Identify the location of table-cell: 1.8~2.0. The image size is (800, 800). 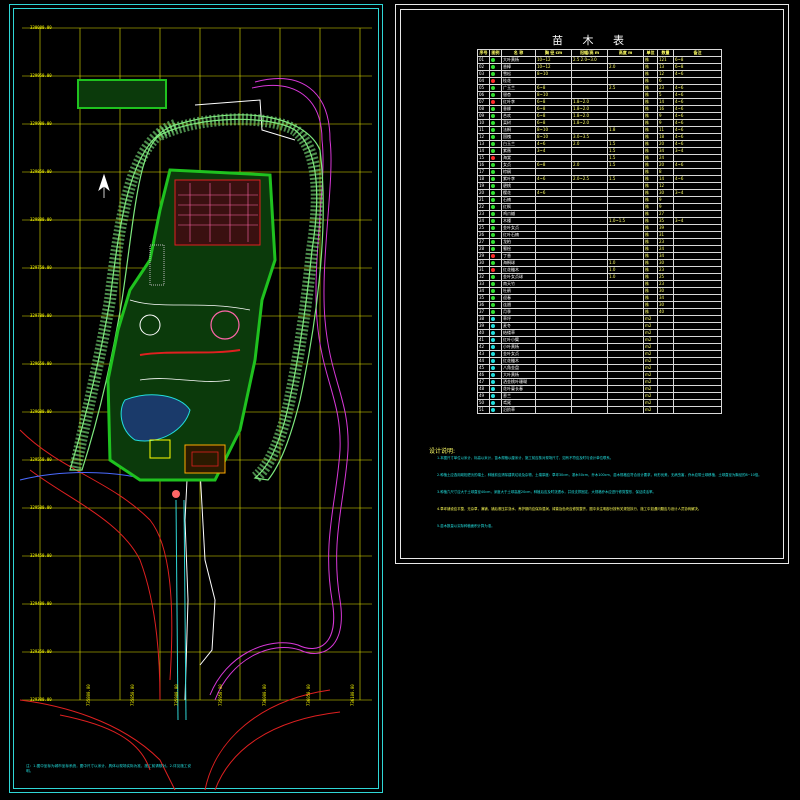
(589, 109).